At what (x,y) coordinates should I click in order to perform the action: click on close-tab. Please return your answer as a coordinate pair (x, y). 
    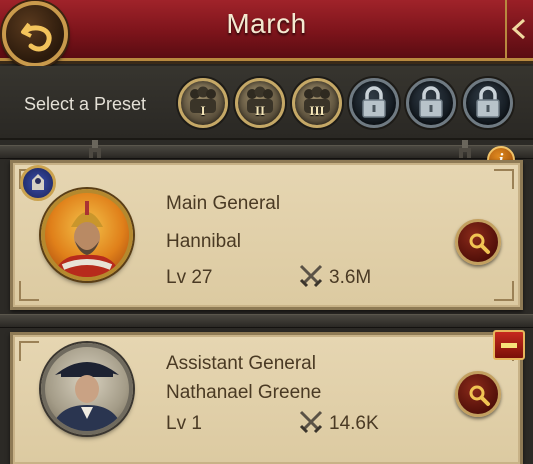
    Looking at the image, I should click on (519, 29).